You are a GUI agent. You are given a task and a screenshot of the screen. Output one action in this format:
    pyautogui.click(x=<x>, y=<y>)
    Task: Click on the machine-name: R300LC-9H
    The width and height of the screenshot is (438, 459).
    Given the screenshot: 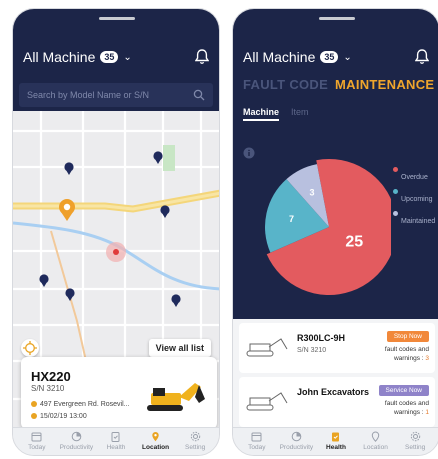 What is the action you would take?
    pyautogui.click(x=321, y=338)
    